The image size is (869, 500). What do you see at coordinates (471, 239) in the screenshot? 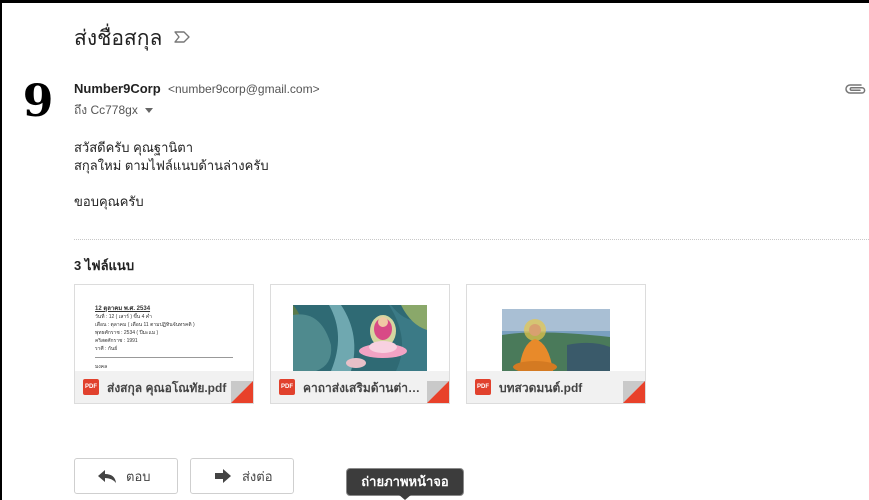
I see `attachments-divider` at bounding box center [471, 239].